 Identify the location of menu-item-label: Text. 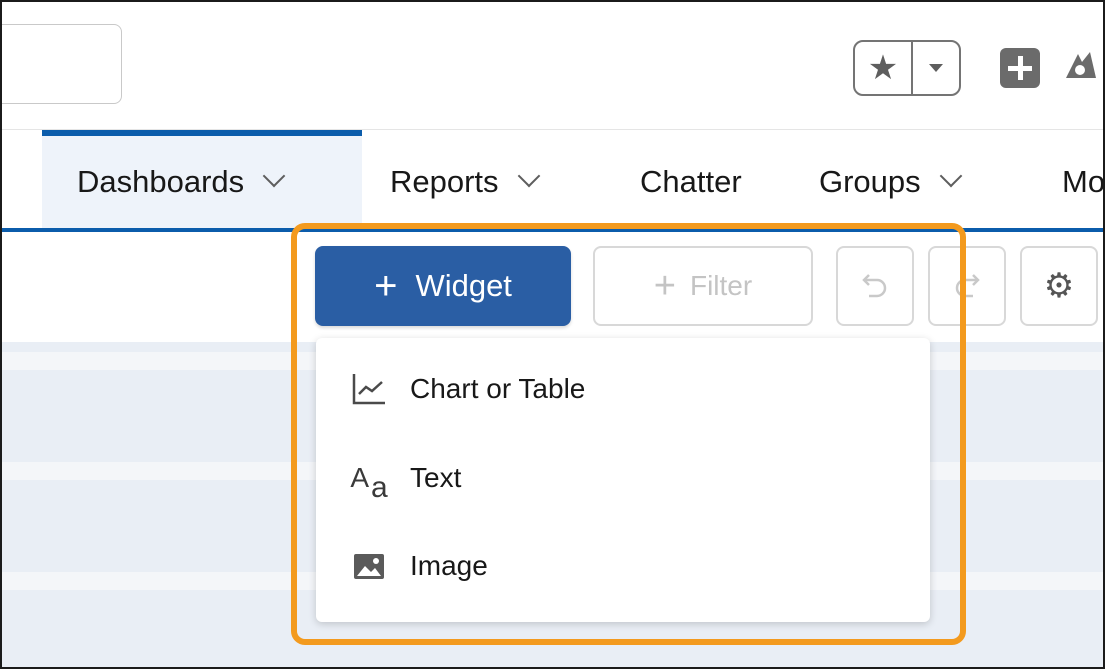
(436, 477).